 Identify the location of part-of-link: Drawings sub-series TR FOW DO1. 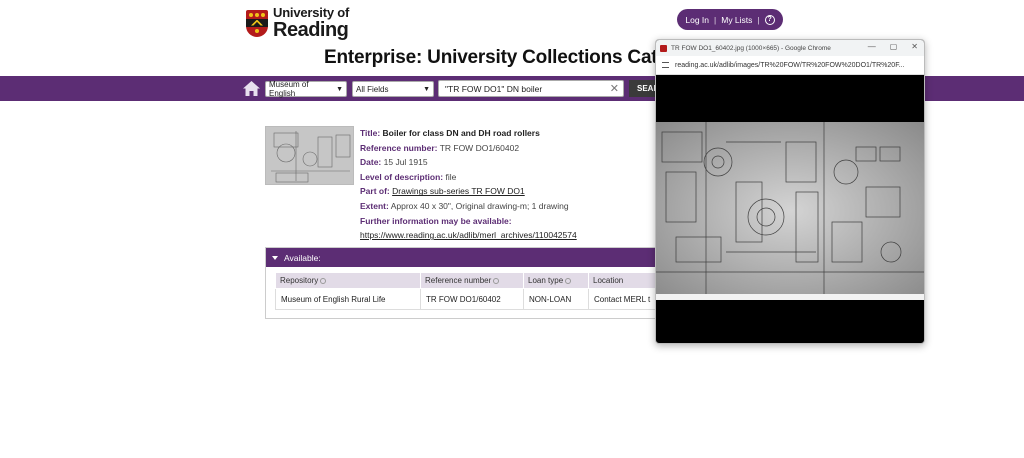
(458, 191).